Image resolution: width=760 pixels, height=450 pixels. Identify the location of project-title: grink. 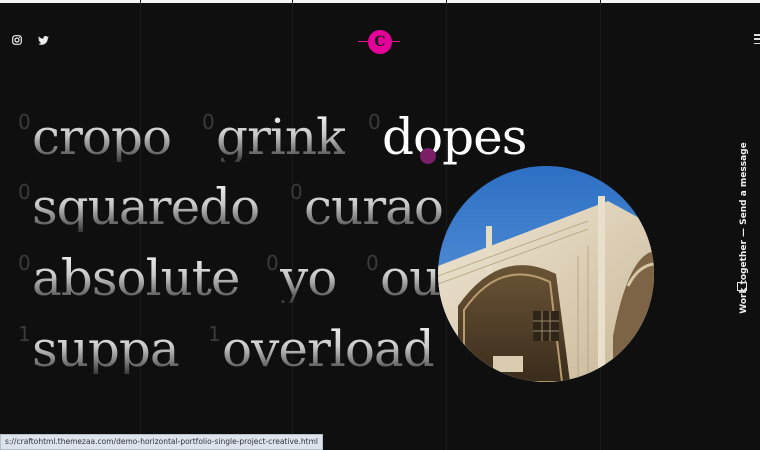
(281, 137).